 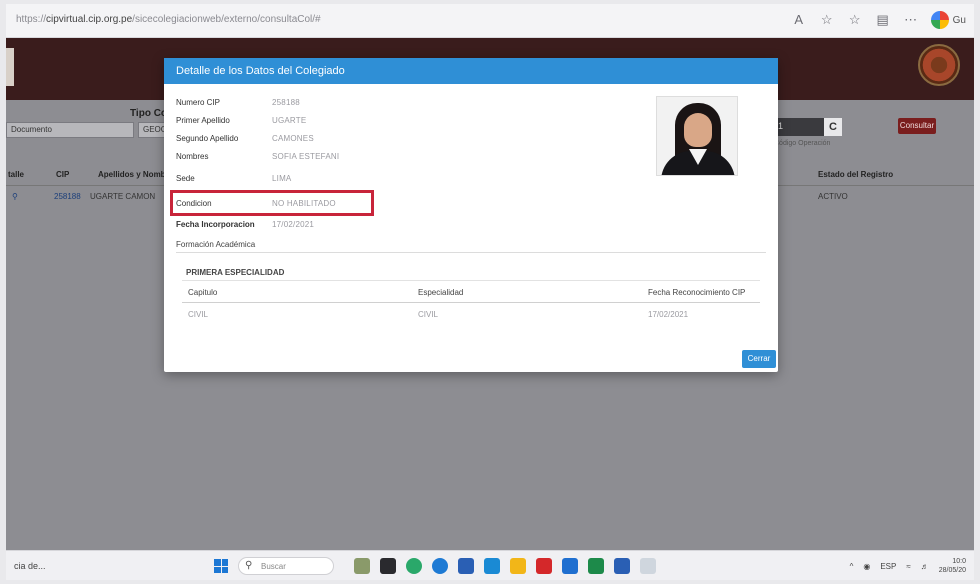 What do you see at coordinates (215, 224) in the screenshot?
I see `field-label: Fecha Incorporacion` at bounding box center [215, 224].